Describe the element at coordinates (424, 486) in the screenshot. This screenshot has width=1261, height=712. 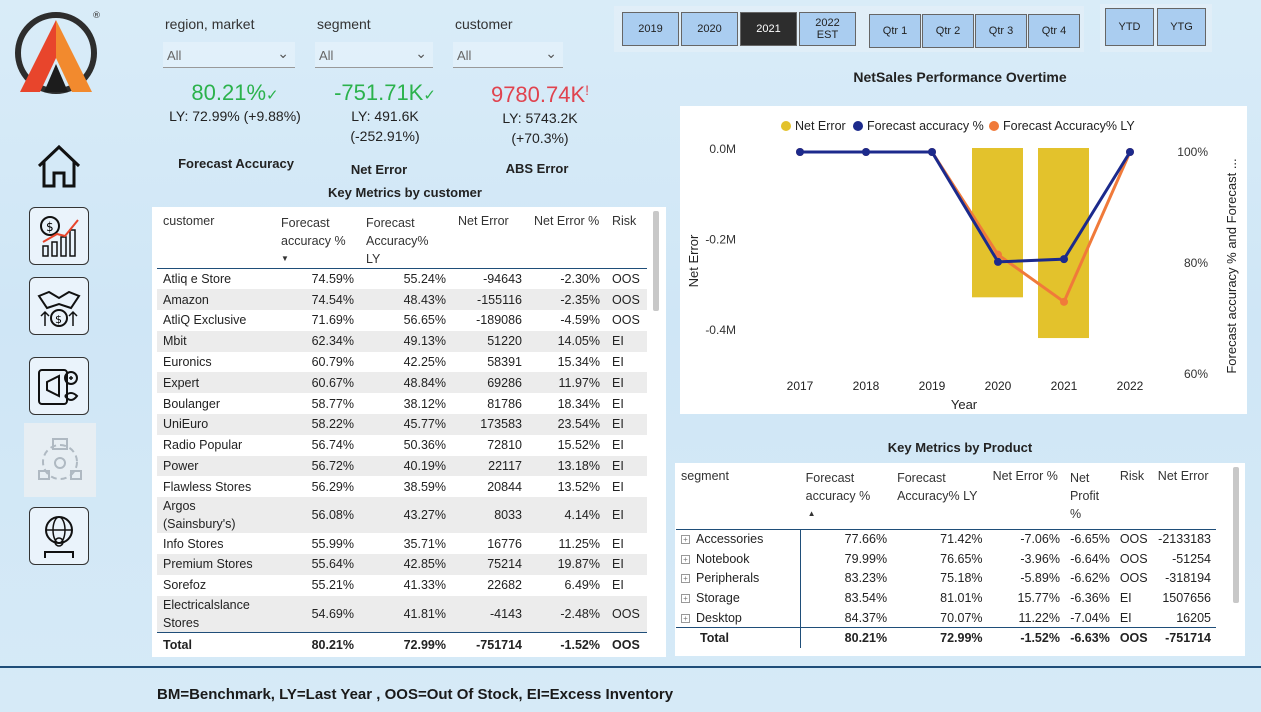
I see `forecast-accuracy-ly-cell: 38.59%` at that location.